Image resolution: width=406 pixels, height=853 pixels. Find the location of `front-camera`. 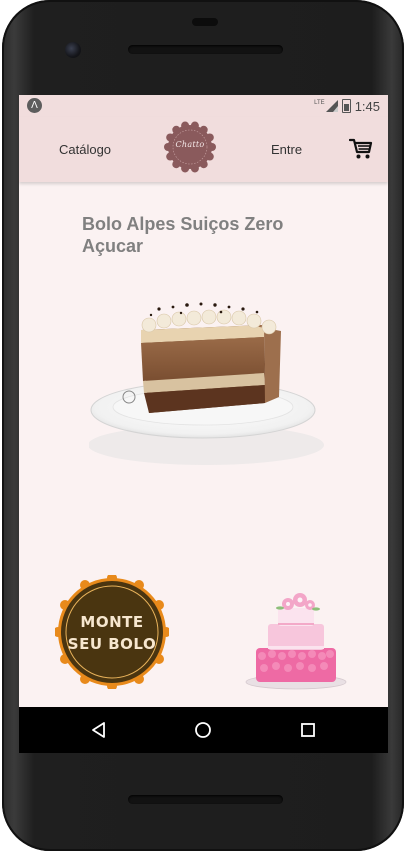

front-camera is located at coordinates (73, 50).